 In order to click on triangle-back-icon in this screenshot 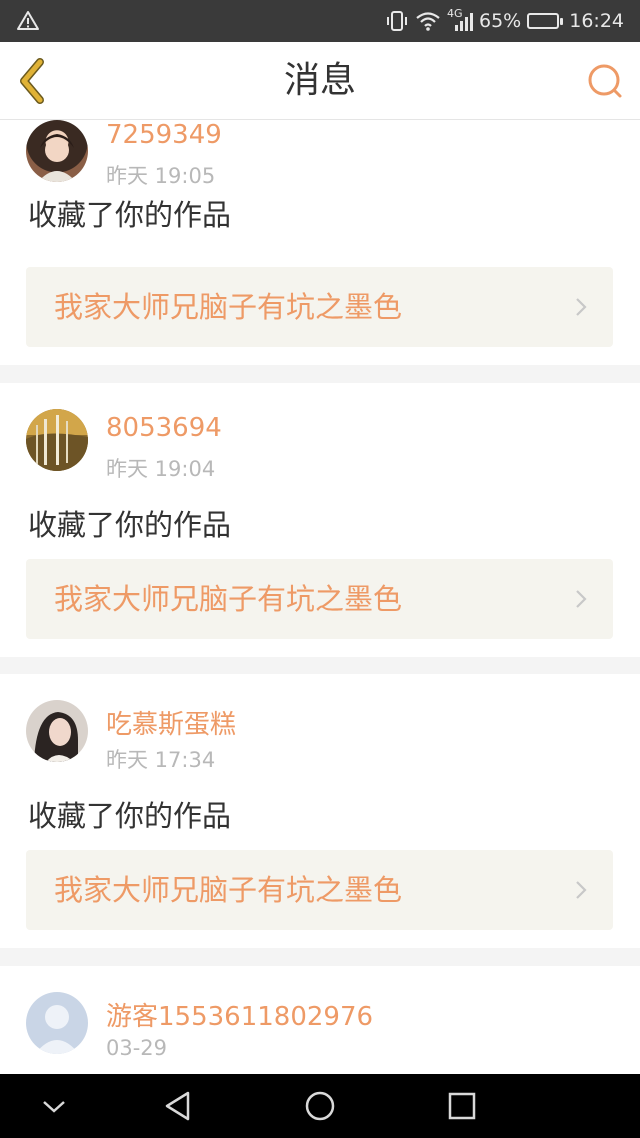, I will do `click(177, 1106)`.